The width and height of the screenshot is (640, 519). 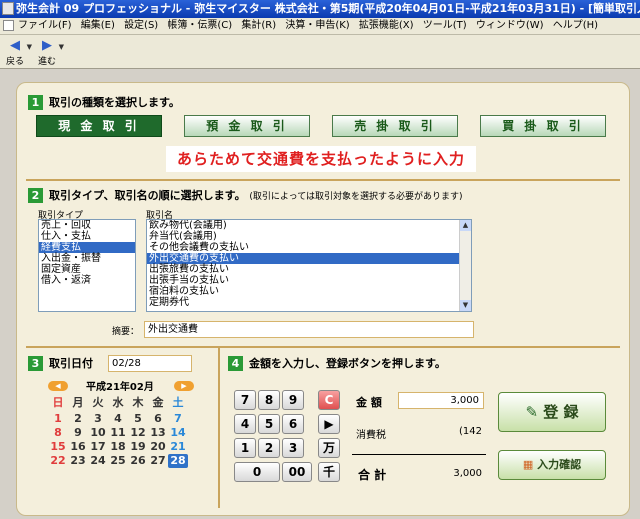 What do you see at coordinates (329, 472) in the screenshot?
I see `key-sen: 千` at bounding box center [329, 472].